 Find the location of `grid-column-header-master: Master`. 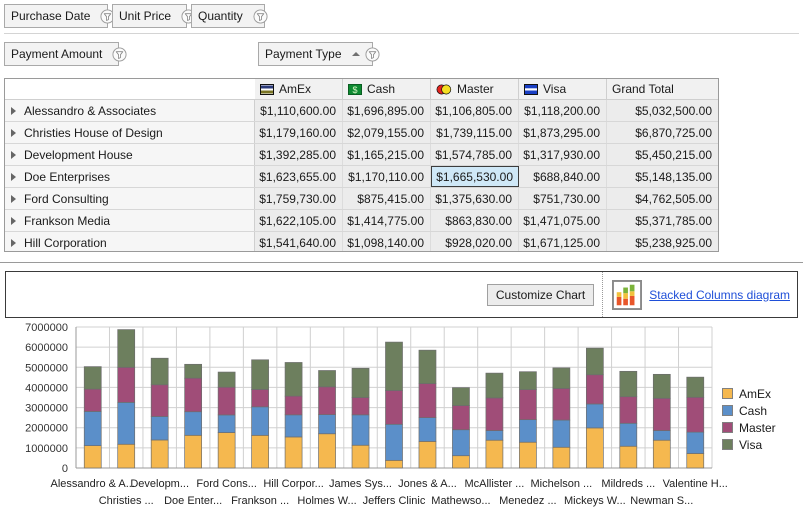

grid-column-header-master: Master is located at coordinates (475, 89).